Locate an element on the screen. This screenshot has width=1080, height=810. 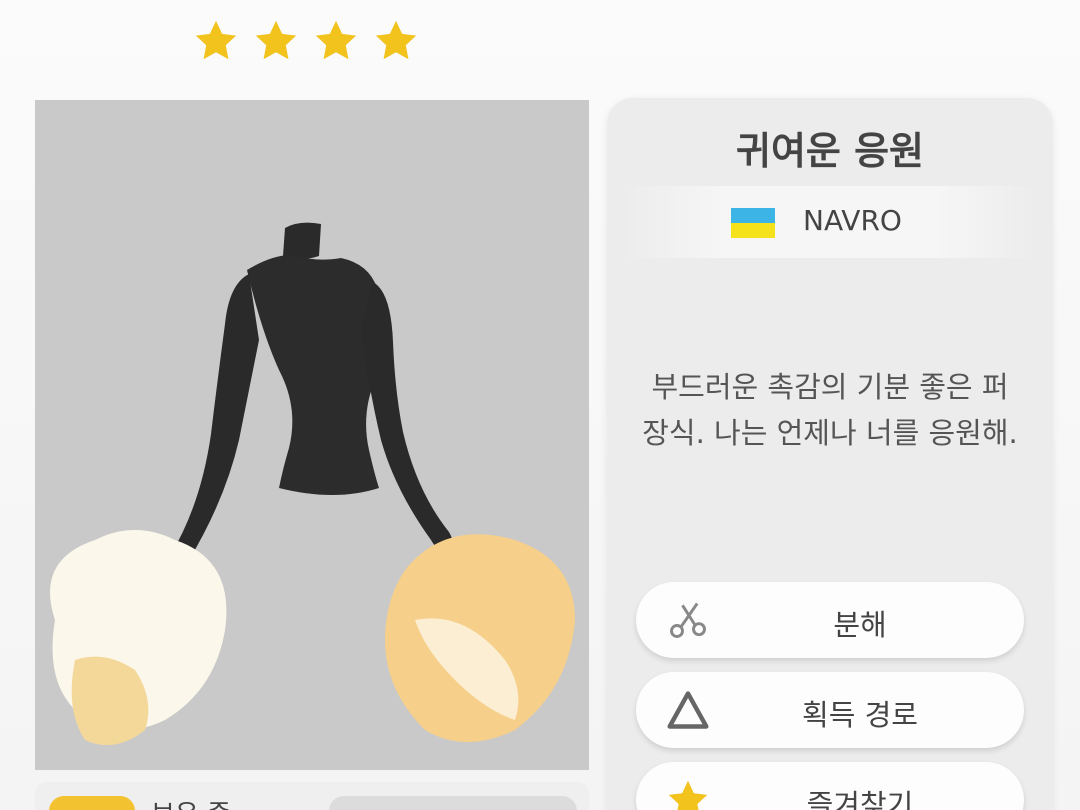
description-line: 장식. 나는 언제나 너를 응원해. is located at coordinates (830, 433).